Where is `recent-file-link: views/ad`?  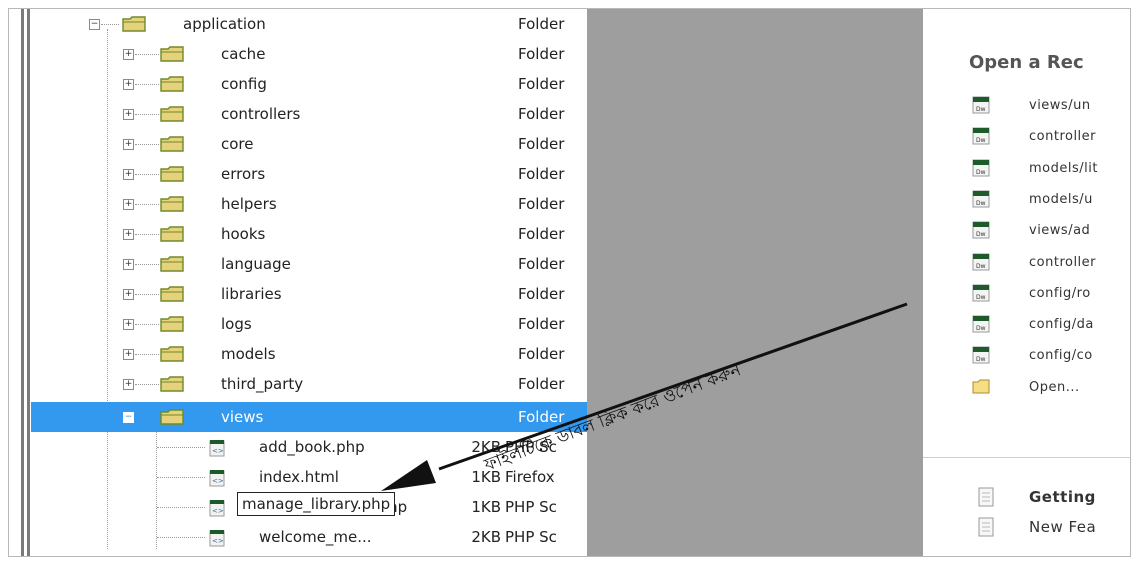 recent-file-link: views/ad is located at coordinates (1059, 230).